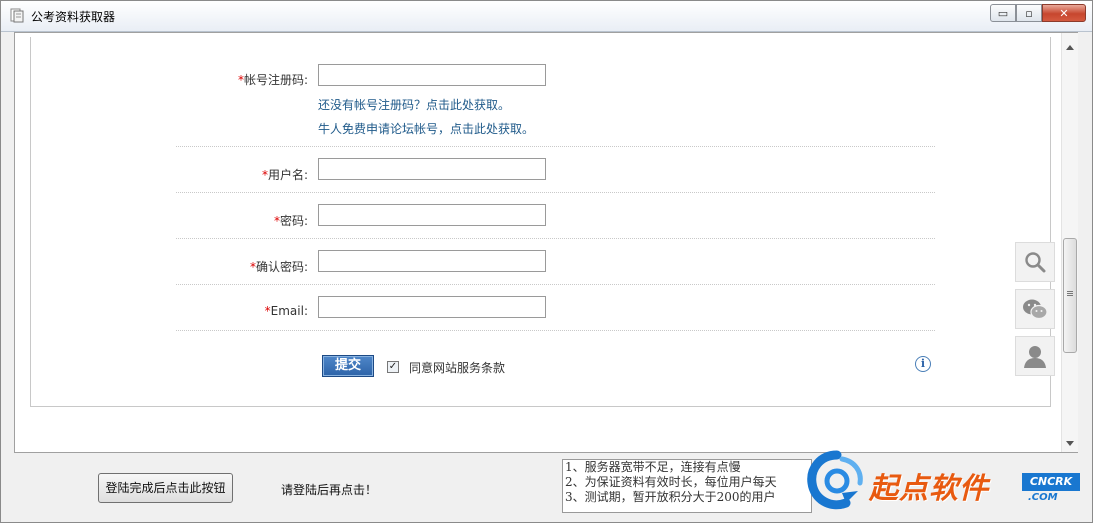  I want to click on login-hint: 请登陆后再点击！, so click(329, 490).